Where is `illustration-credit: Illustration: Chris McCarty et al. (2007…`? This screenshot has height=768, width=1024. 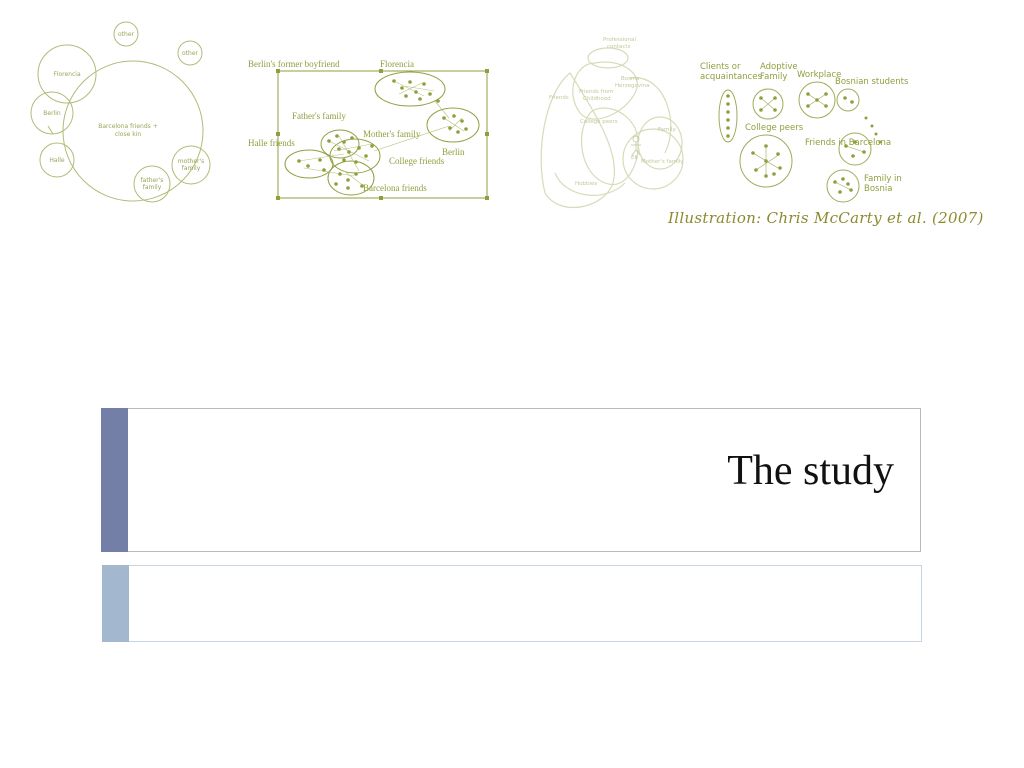 illustration-credit: Illustration: Chris McCarty et al. (2007… is located at coordinates (826, 218).